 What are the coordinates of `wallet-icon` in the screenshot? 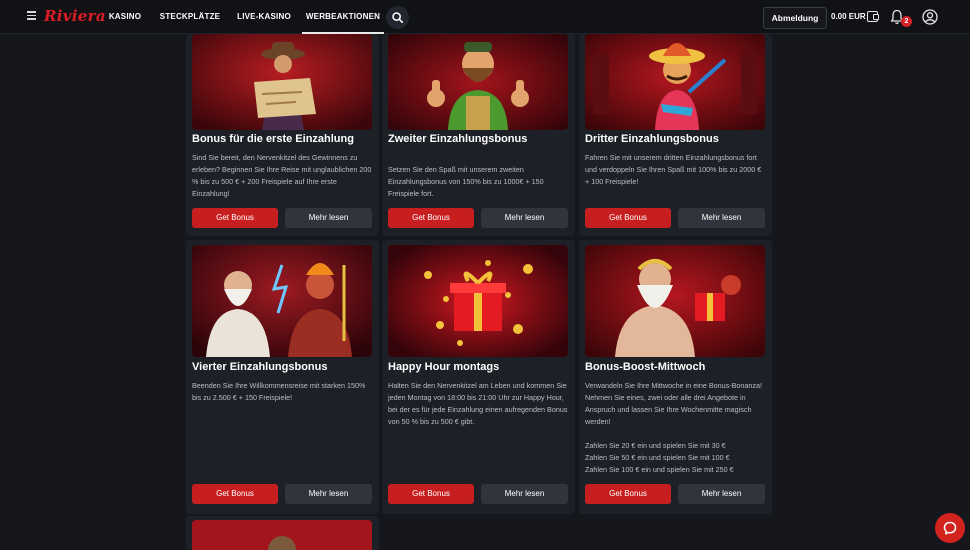 It's located at (873, 16).